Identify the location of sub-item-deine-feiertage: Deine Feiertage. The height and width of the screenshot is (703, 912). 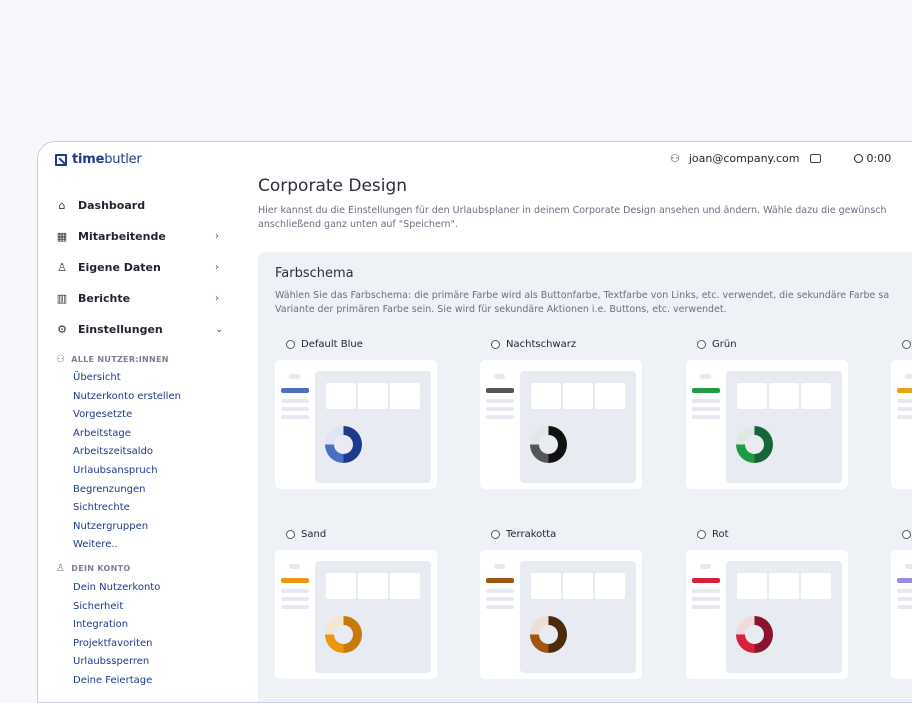
(138, 681).